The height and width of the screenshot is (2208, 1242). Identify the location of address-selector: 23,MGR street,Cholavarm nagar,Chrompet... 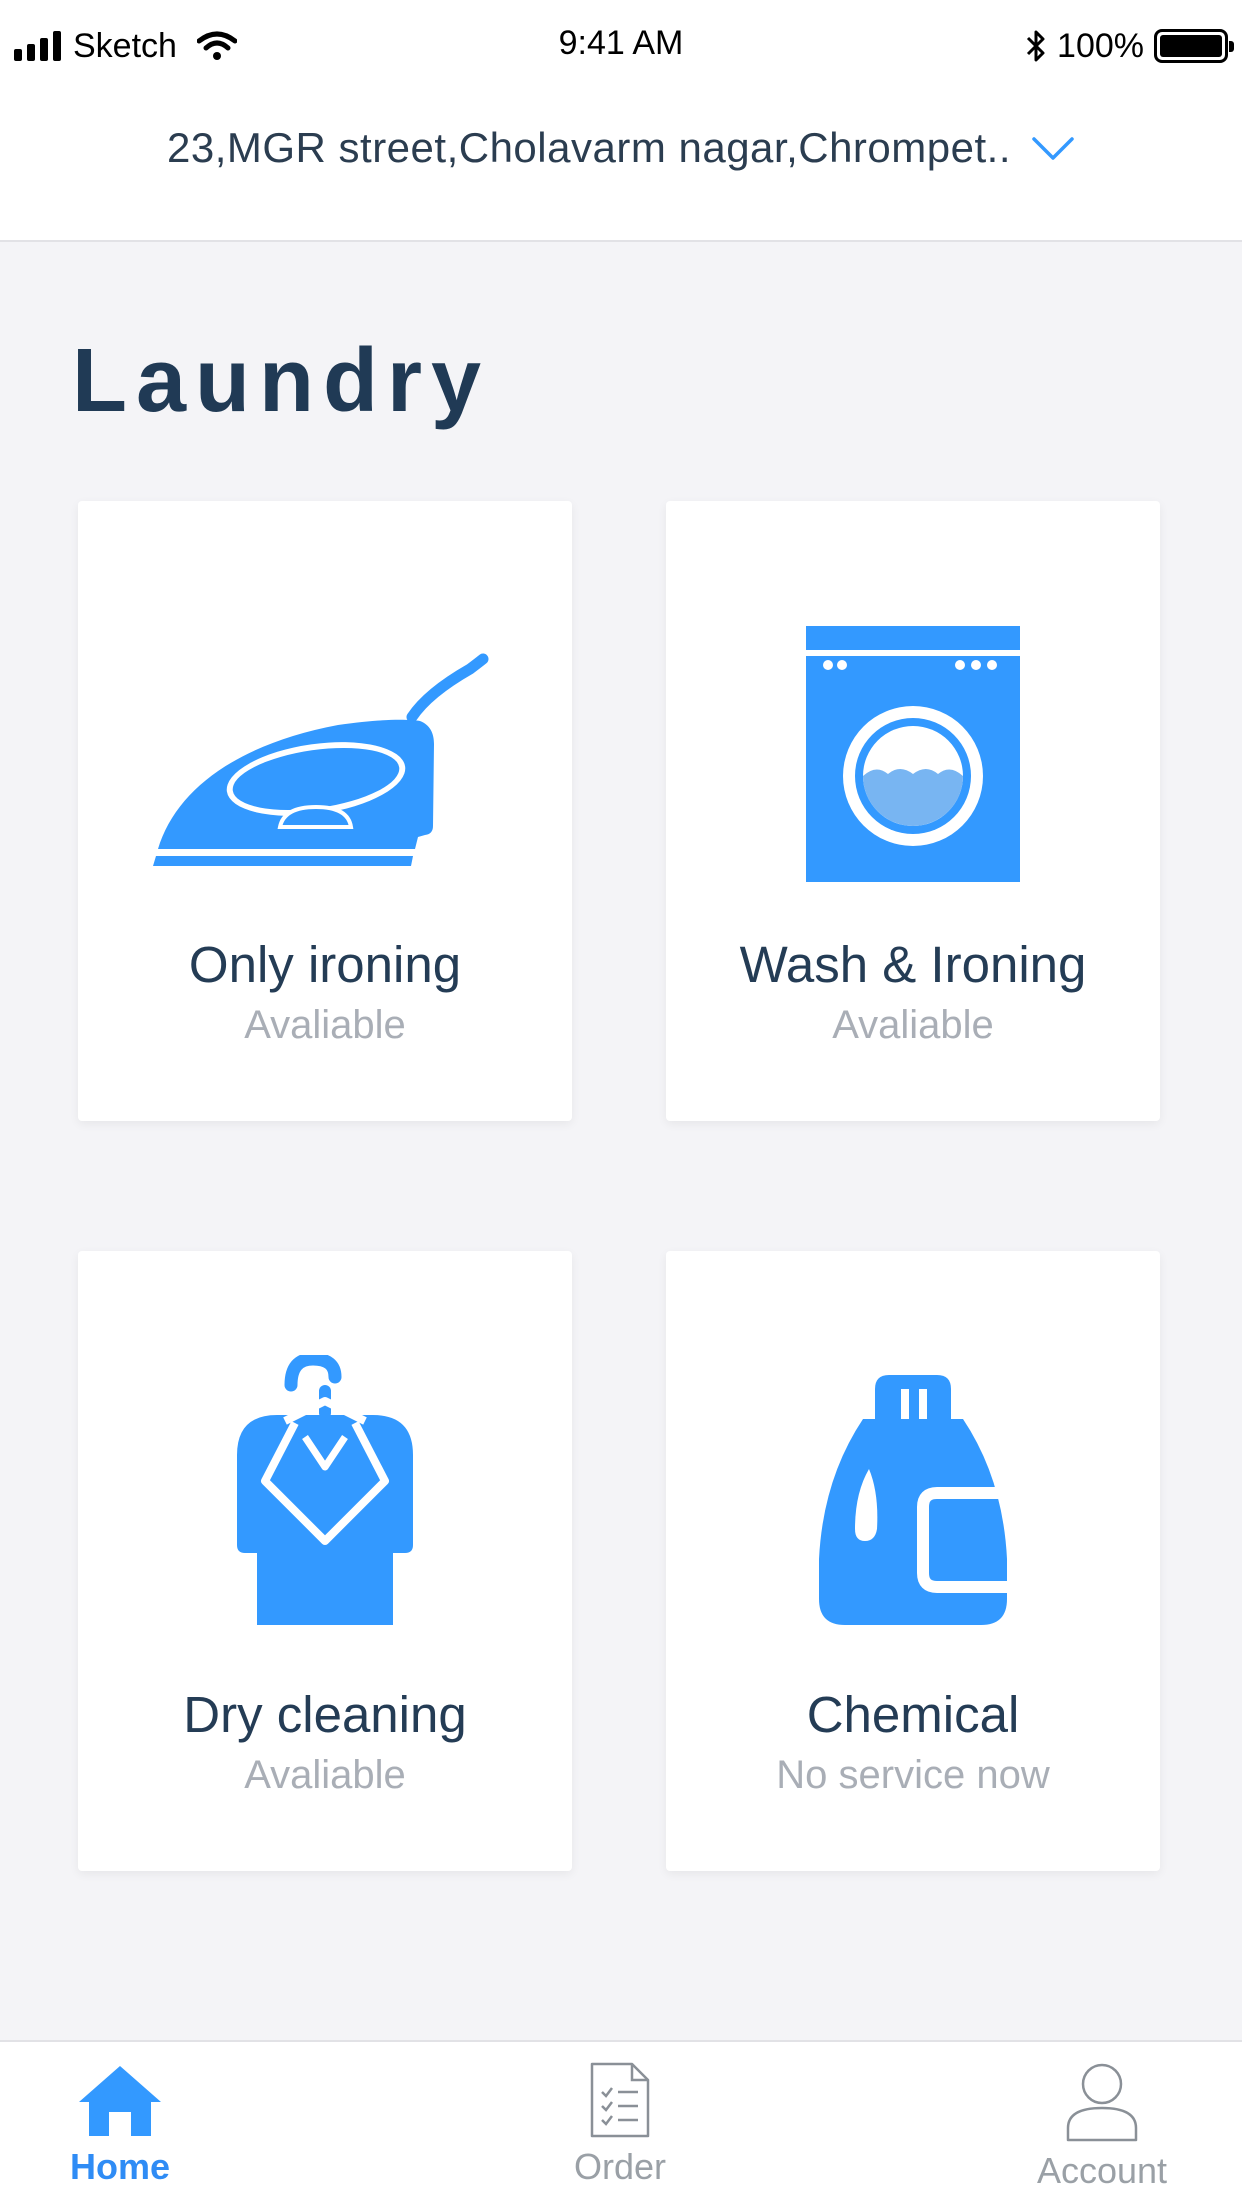
(621, 148).